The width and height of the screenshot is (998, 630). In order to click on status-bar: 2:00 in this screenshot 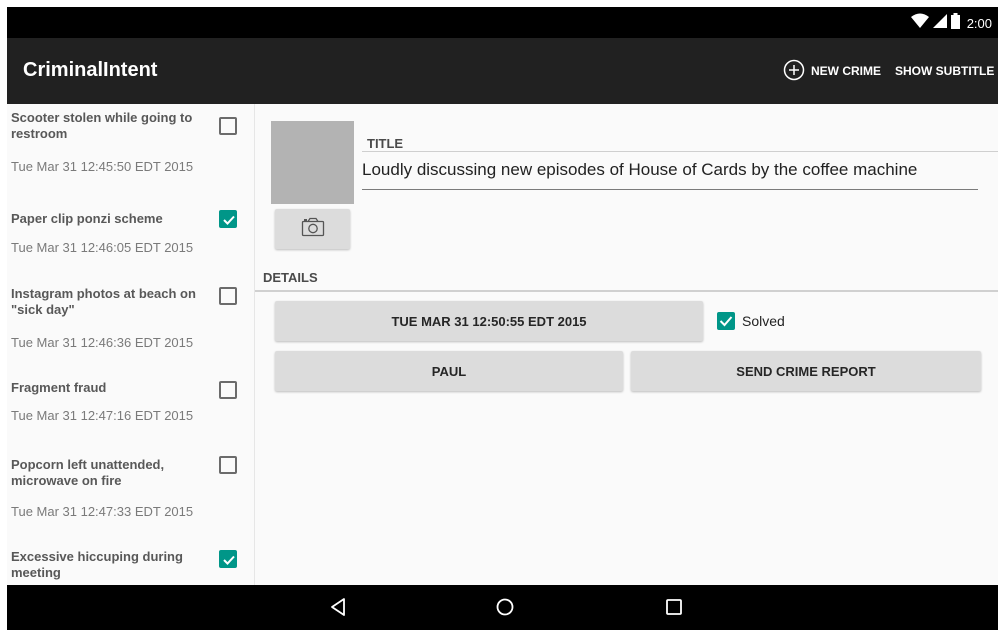, I will do `click(502, 22)`.